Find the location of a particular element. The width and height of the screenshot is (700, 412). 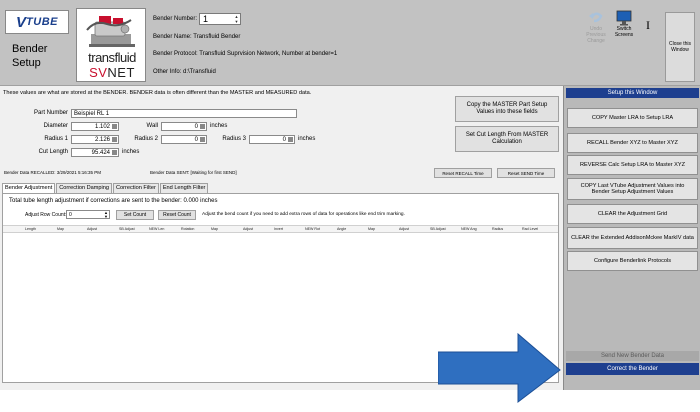

radius3-unit: inches is located at coordinates (307, 139).